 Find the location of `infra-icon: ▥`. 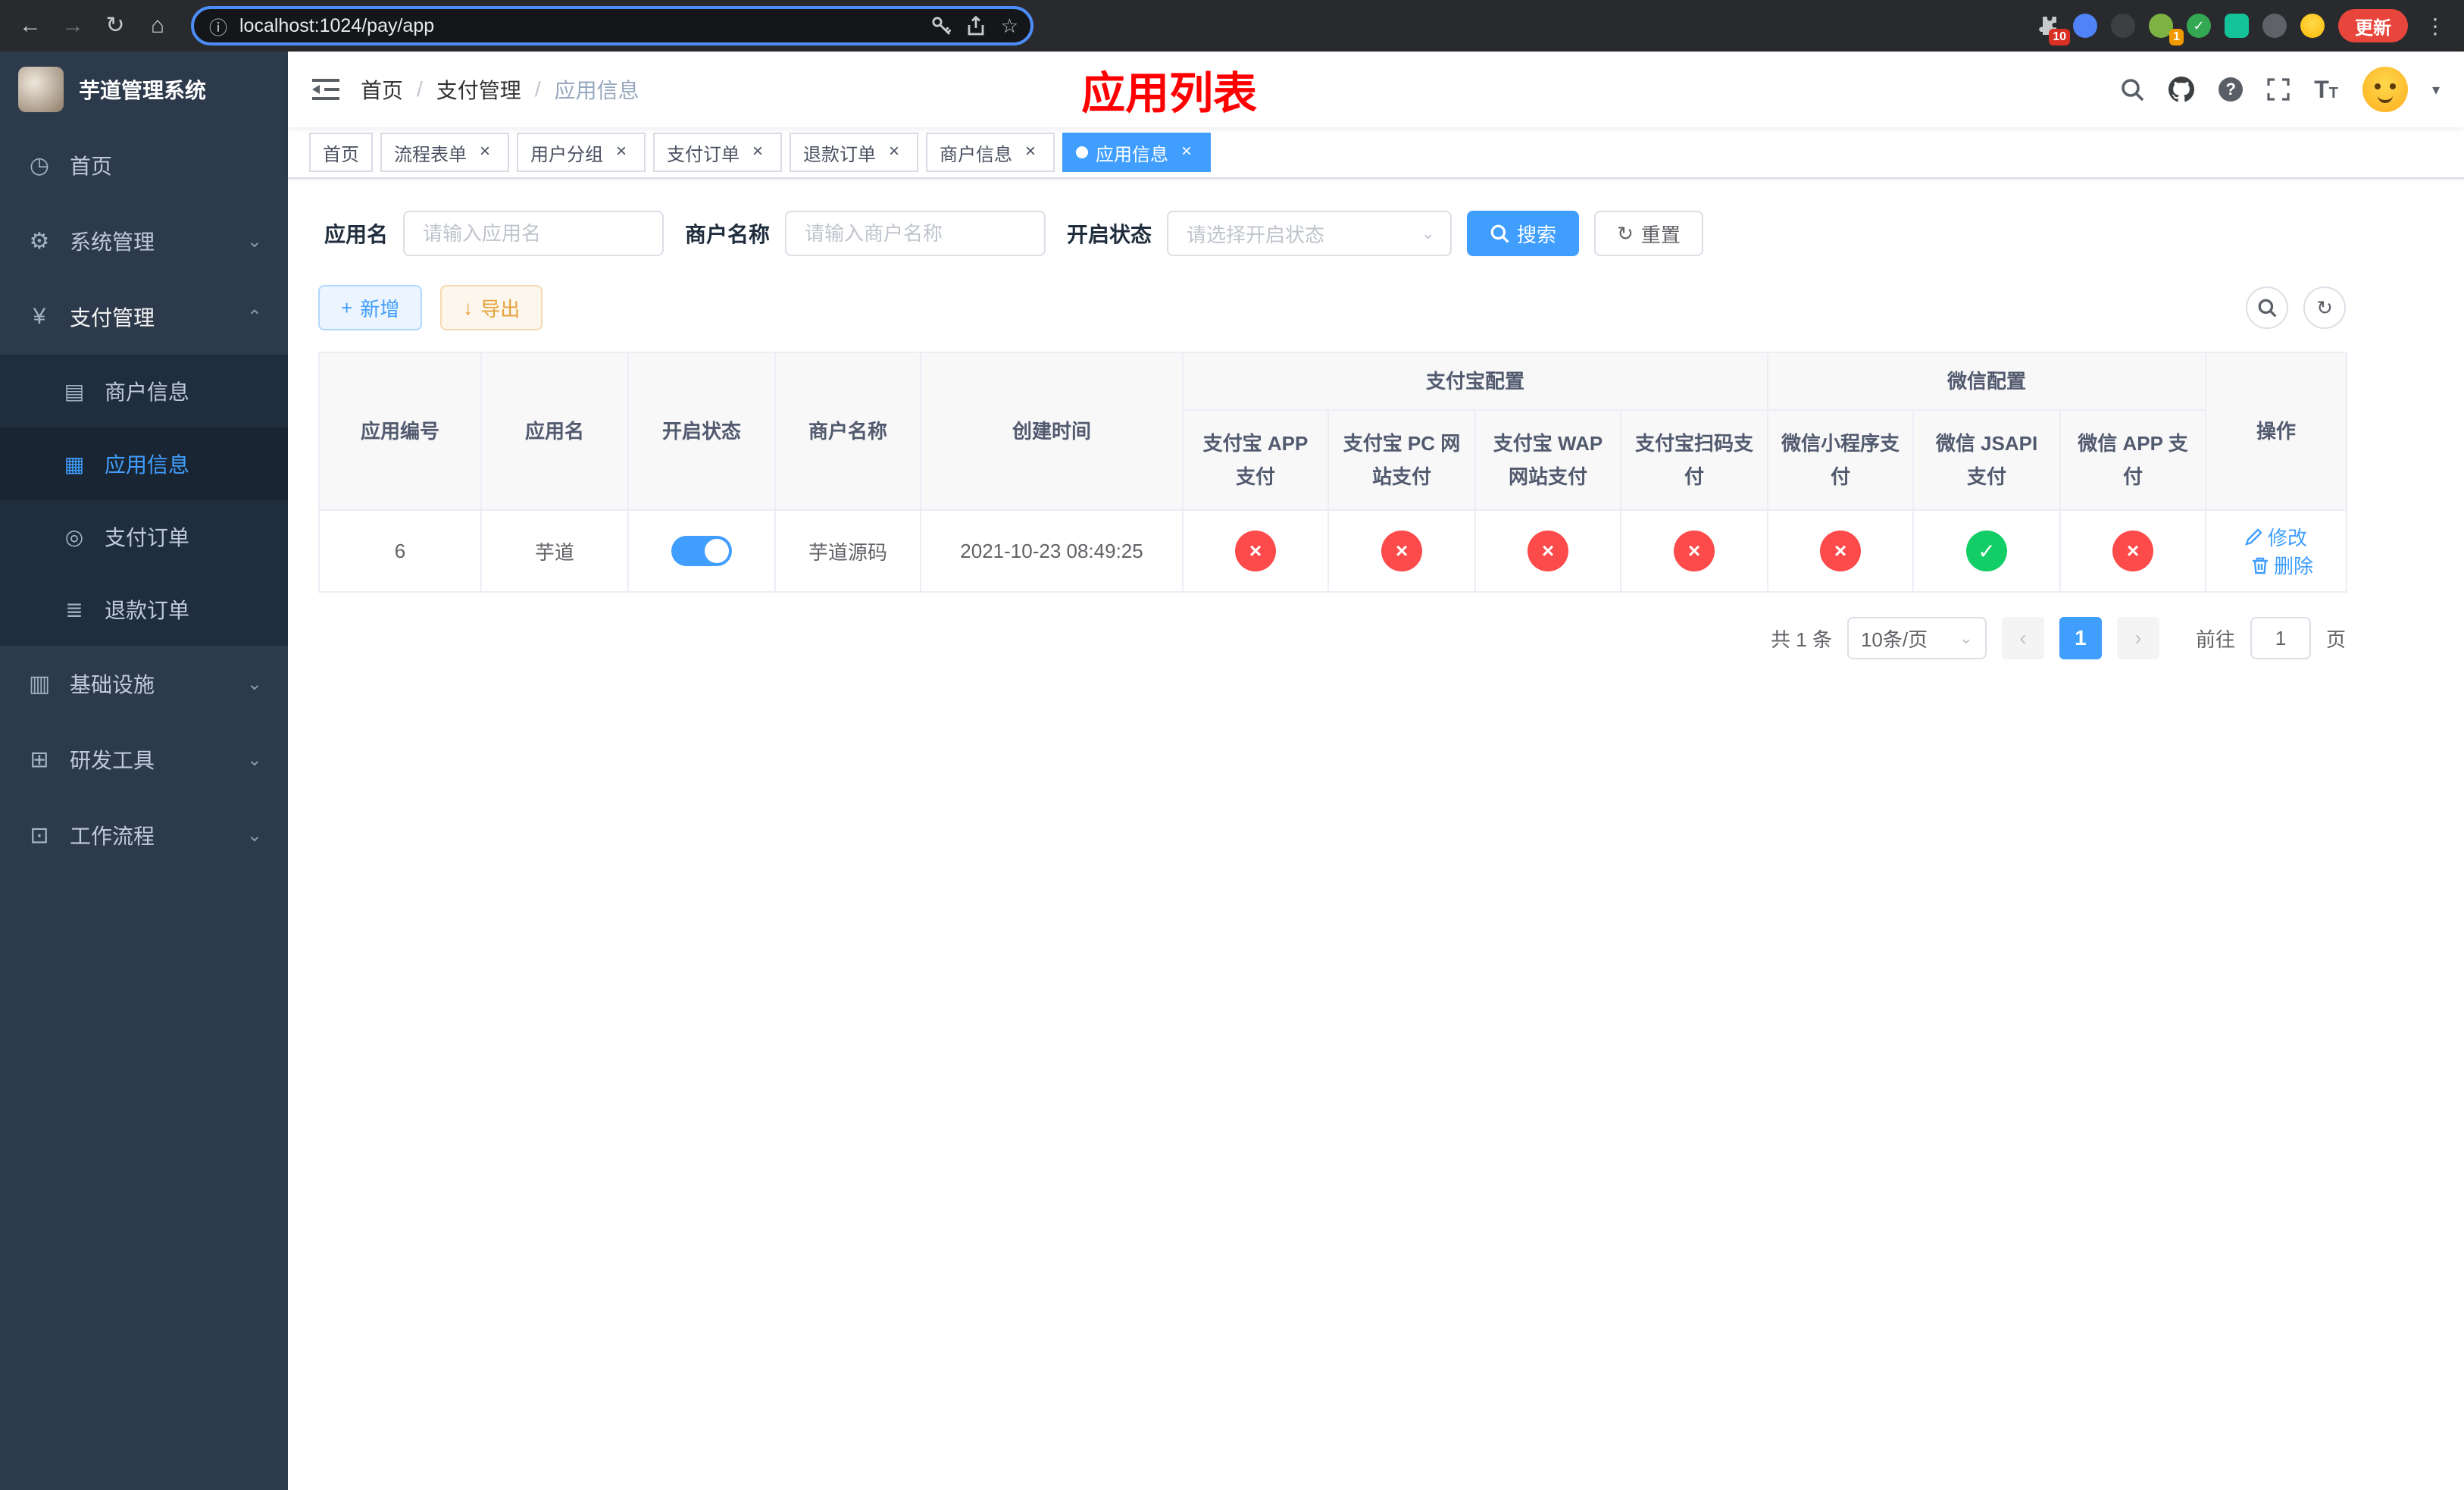

infra-icon: ▥ is located at coordinates (39, 684).